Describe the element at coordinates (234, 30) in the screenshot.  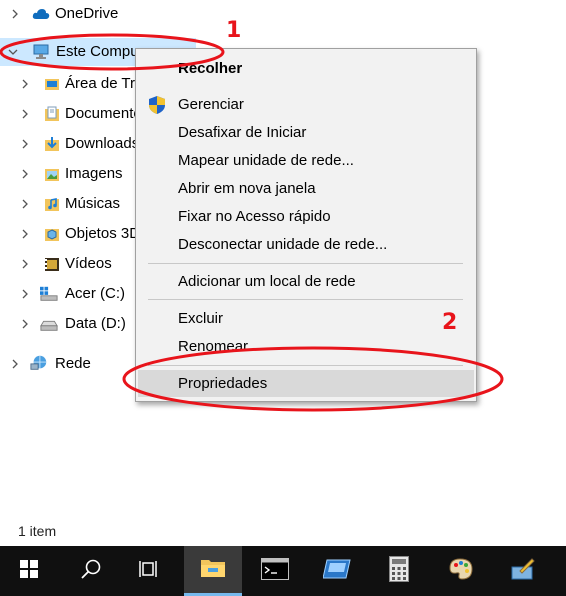
I see `annotation-step-1: 1` at that location.